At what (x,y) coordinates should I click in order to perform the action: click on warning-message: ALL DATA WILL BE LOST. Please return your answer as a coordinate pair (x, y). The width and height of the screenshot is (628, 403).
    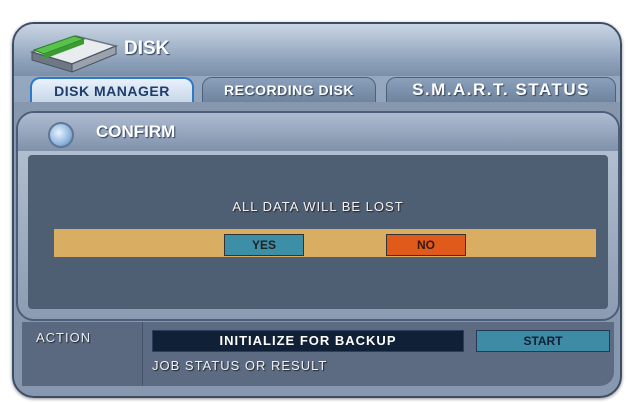
    Looking at the image, I should click on (318, 206).